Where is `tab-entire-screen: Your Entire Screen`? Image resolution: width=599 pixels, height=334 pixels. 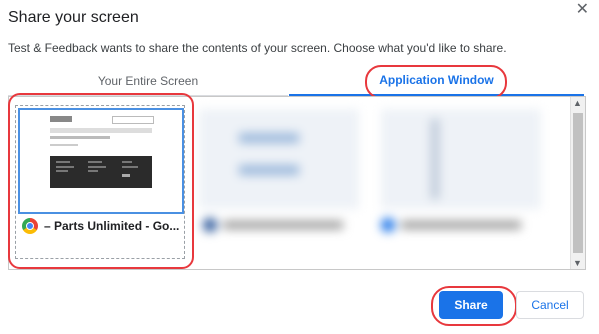
tab-entire-screen: Your Entire Screen is located at coordinates (148, 81).